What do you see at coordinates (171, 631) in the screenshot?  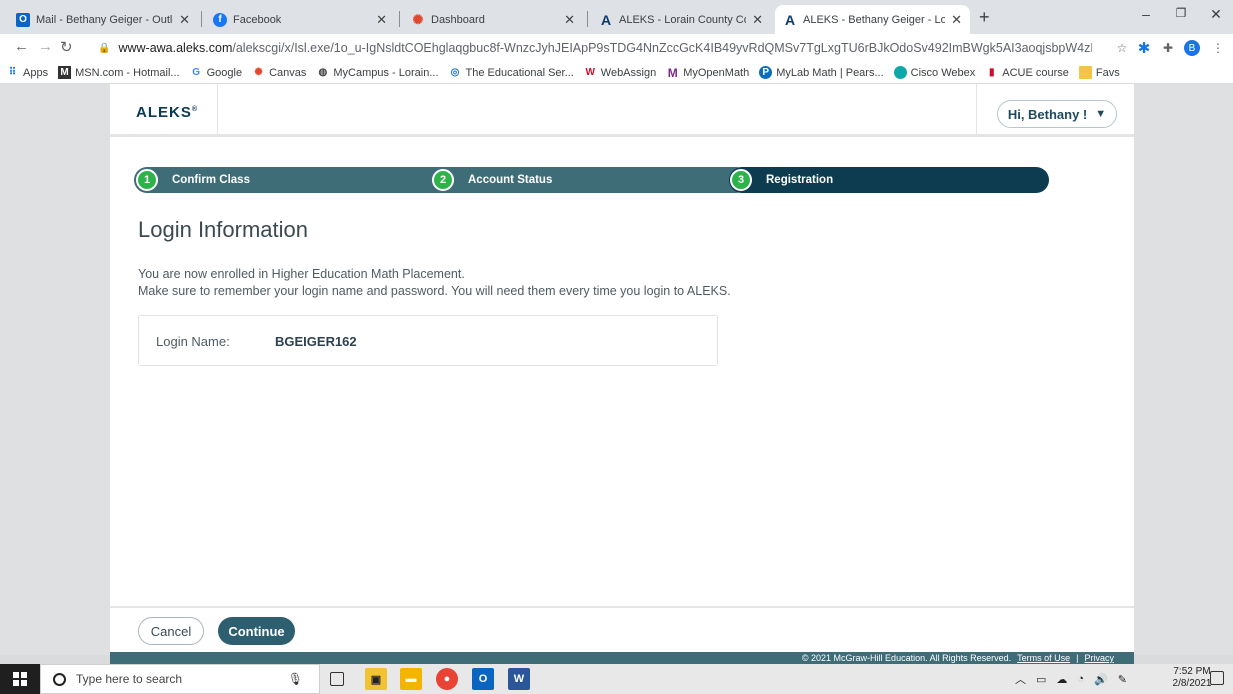 I see `cancel-button: Cancel` at bounding box center [171, 631].